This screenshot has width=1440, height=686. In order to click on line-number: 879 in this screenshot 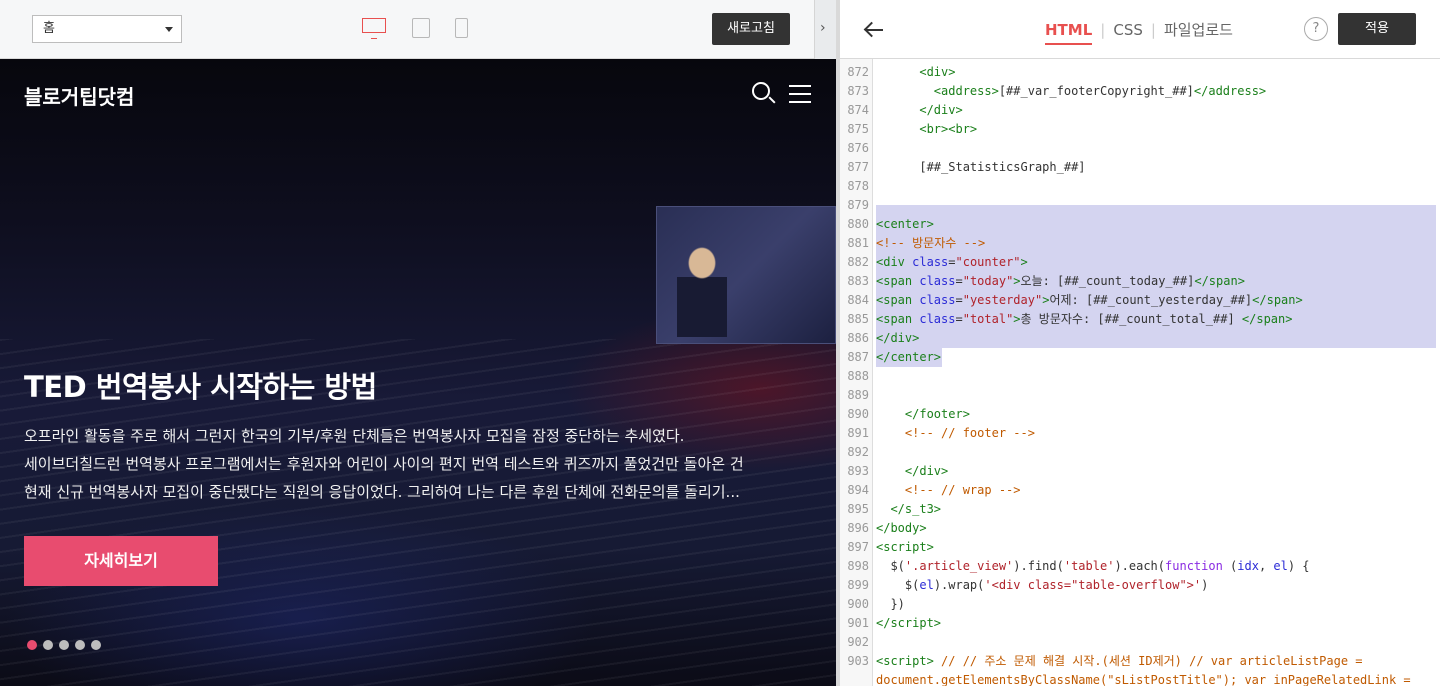, I will do `click(858, 205)`.